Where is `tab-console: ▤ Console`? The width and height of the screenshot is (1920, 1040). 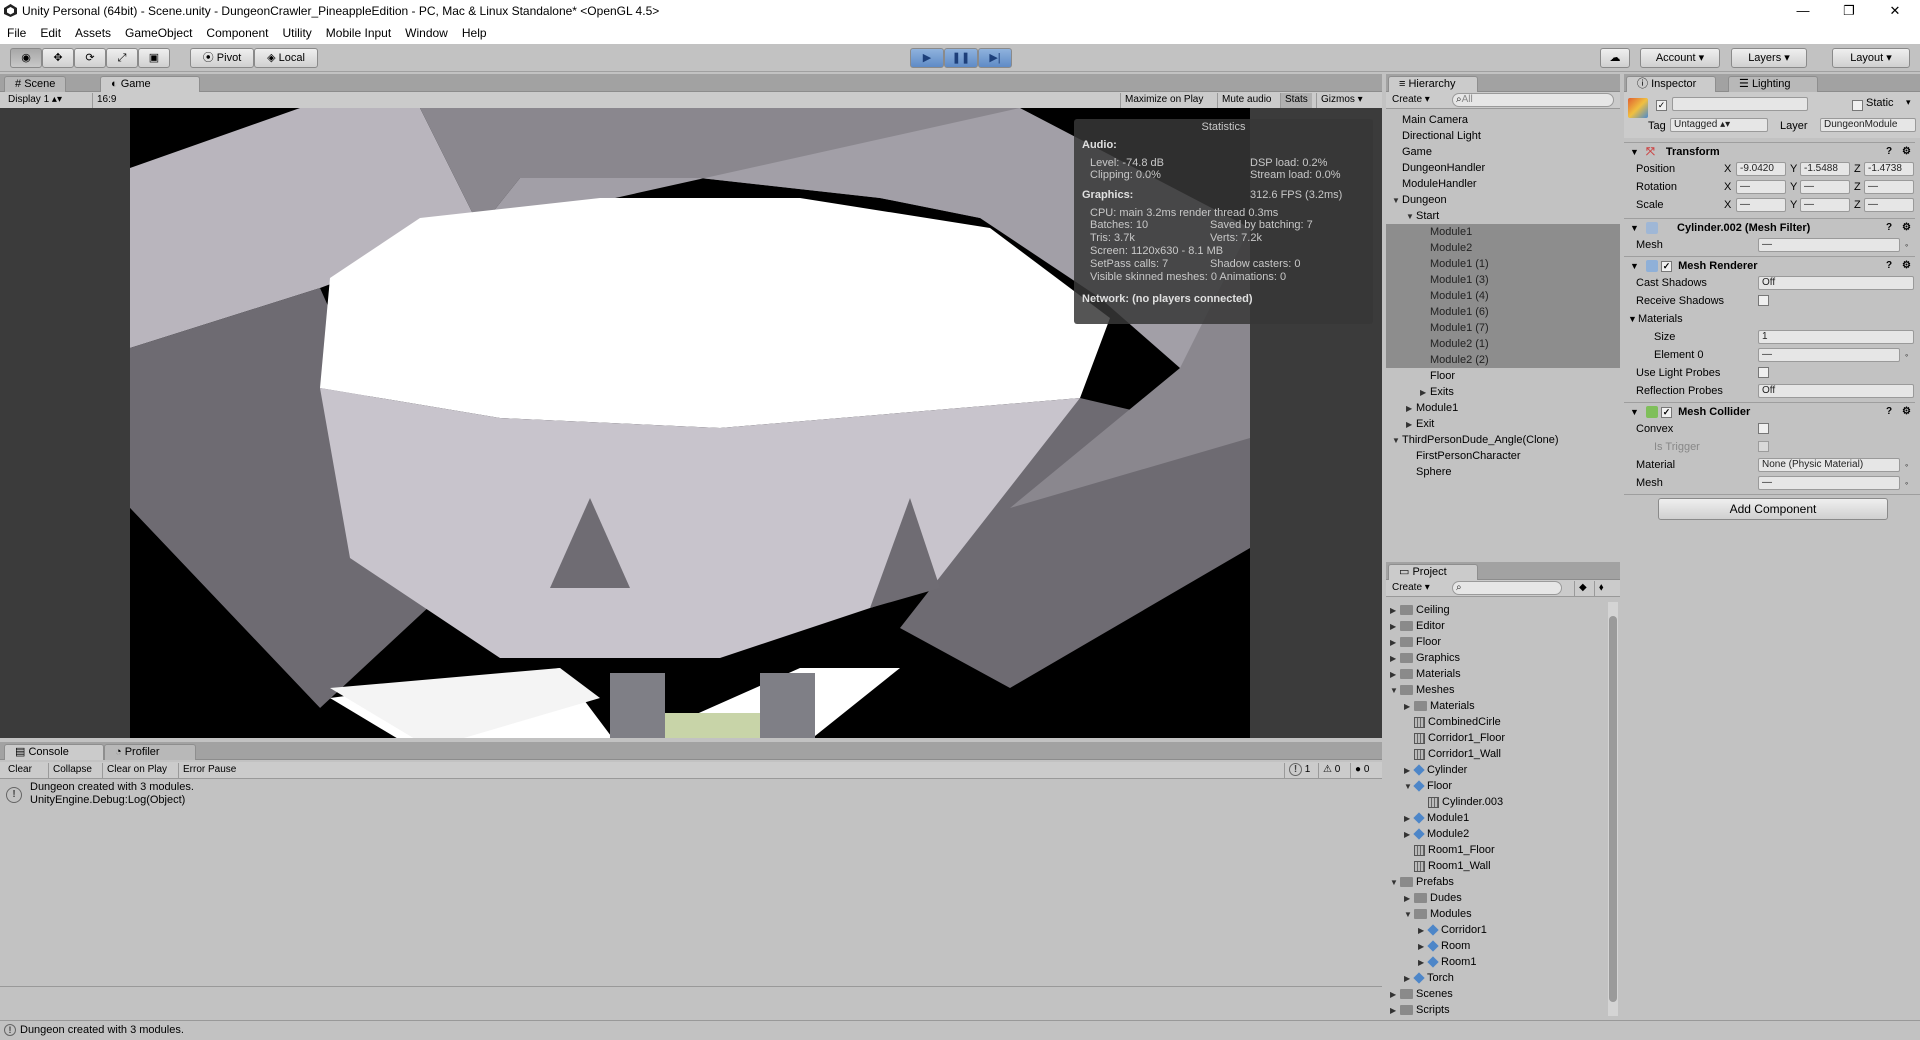
tab-console: ▤ Console is located at coordinates (54, 752).